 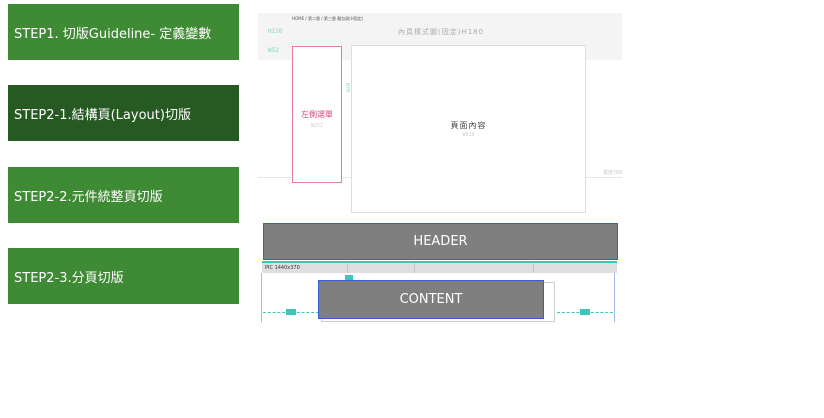 I want to click on banner-strip-label: PIC 1440x370, so click(x=282, y=268).